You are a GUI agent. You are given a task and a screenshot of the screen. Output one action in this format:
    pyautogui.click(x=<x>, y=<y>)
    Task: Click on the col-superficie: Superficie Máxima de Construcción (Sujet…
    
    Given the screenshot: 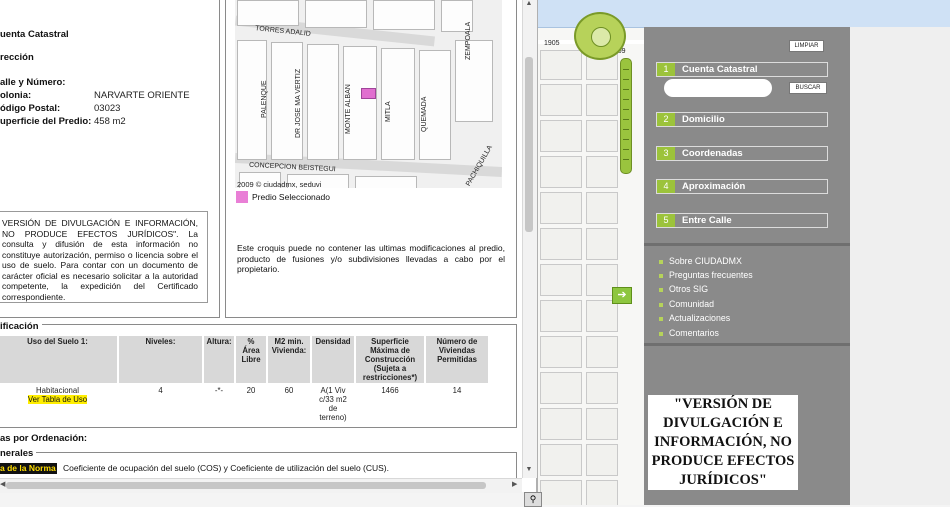 What is the action you would take?
    pyautogui.click(x=390, y=359)
    